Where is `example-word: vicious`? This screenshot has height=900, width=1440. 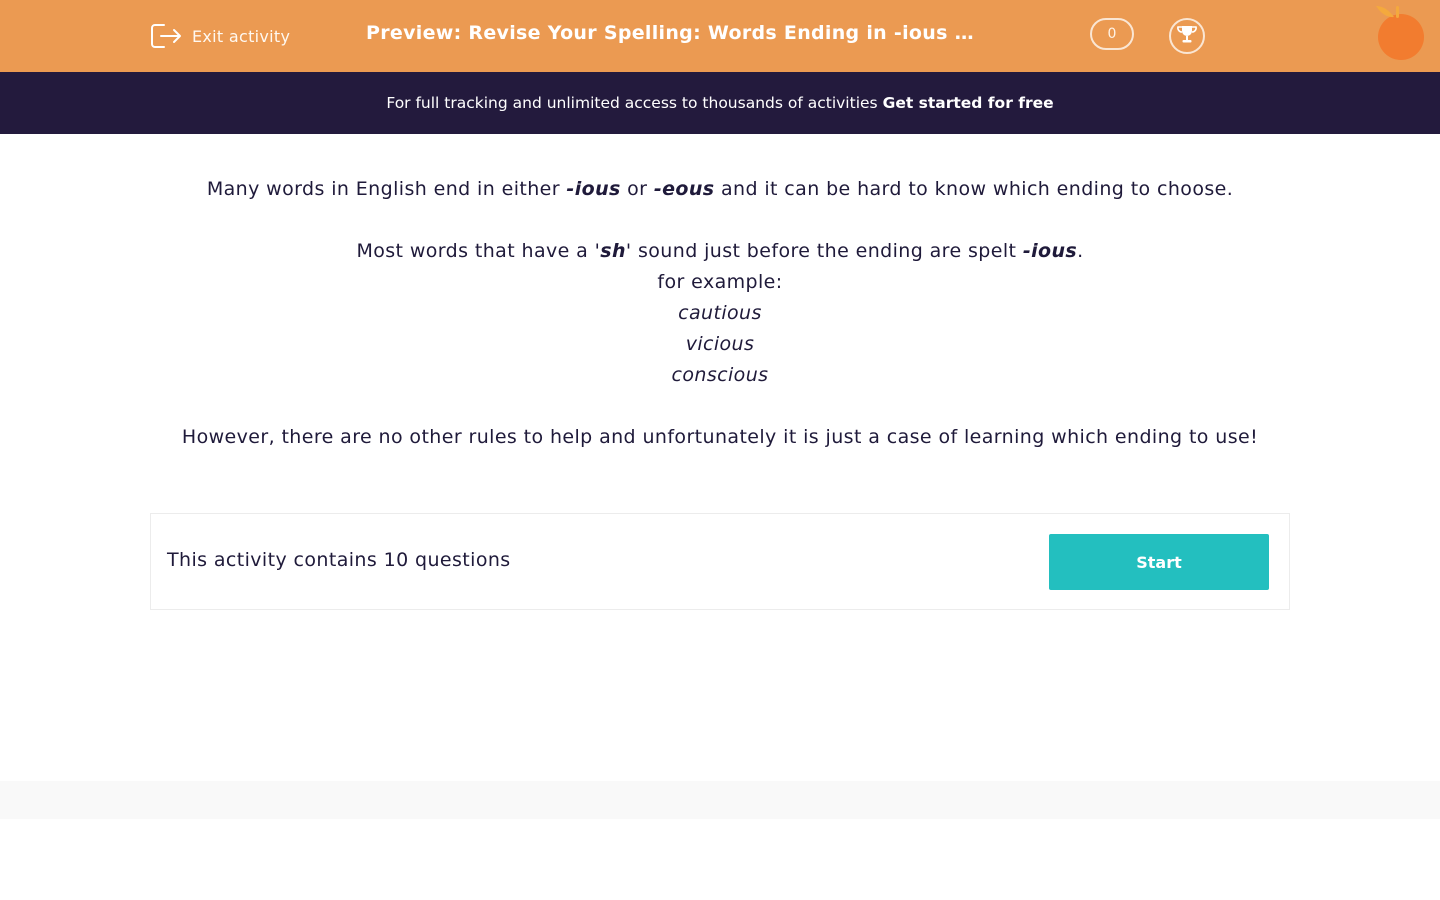 example-word: vicious is located at coordinates (720, 344).